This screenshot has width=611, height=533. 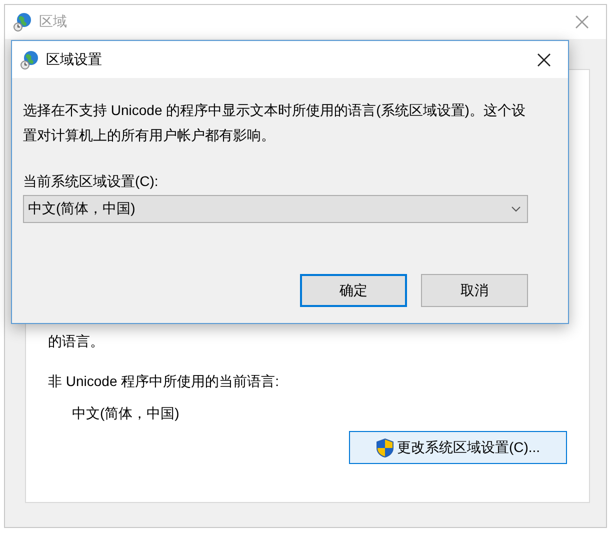 I want to click on locale-label: 当前系统区域设置(C):, so click(x=91, y=181).